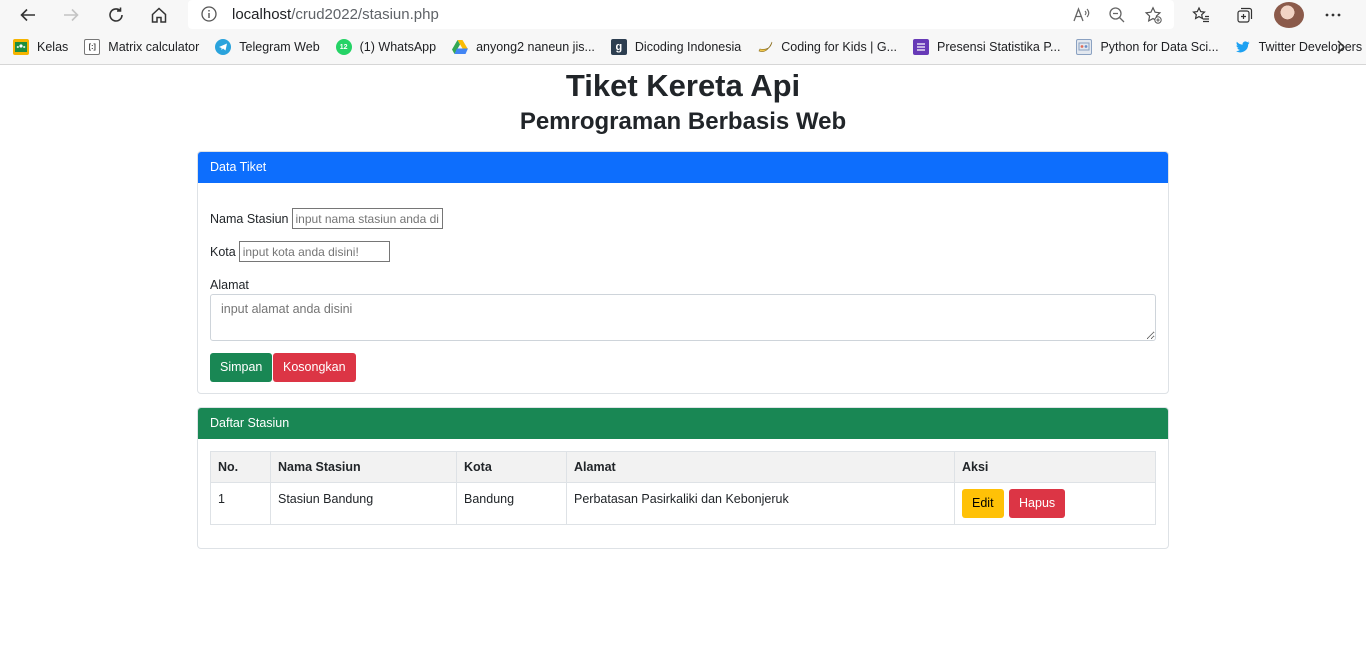  What do you see at coordinates (116, 15) in the screenshot?
I see `refresh-icon` at bounding box center [116, 15].